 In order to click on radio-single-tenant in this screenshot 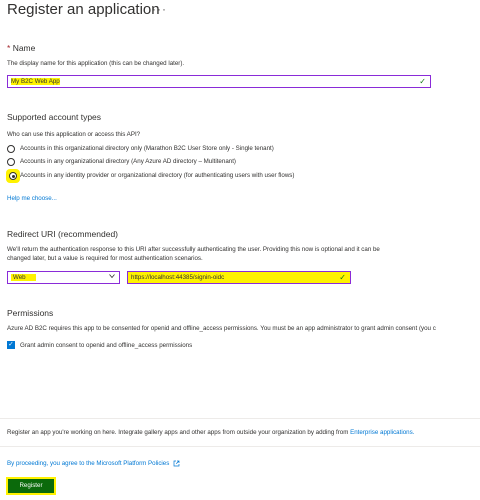, I will do `click(11, 149)`.